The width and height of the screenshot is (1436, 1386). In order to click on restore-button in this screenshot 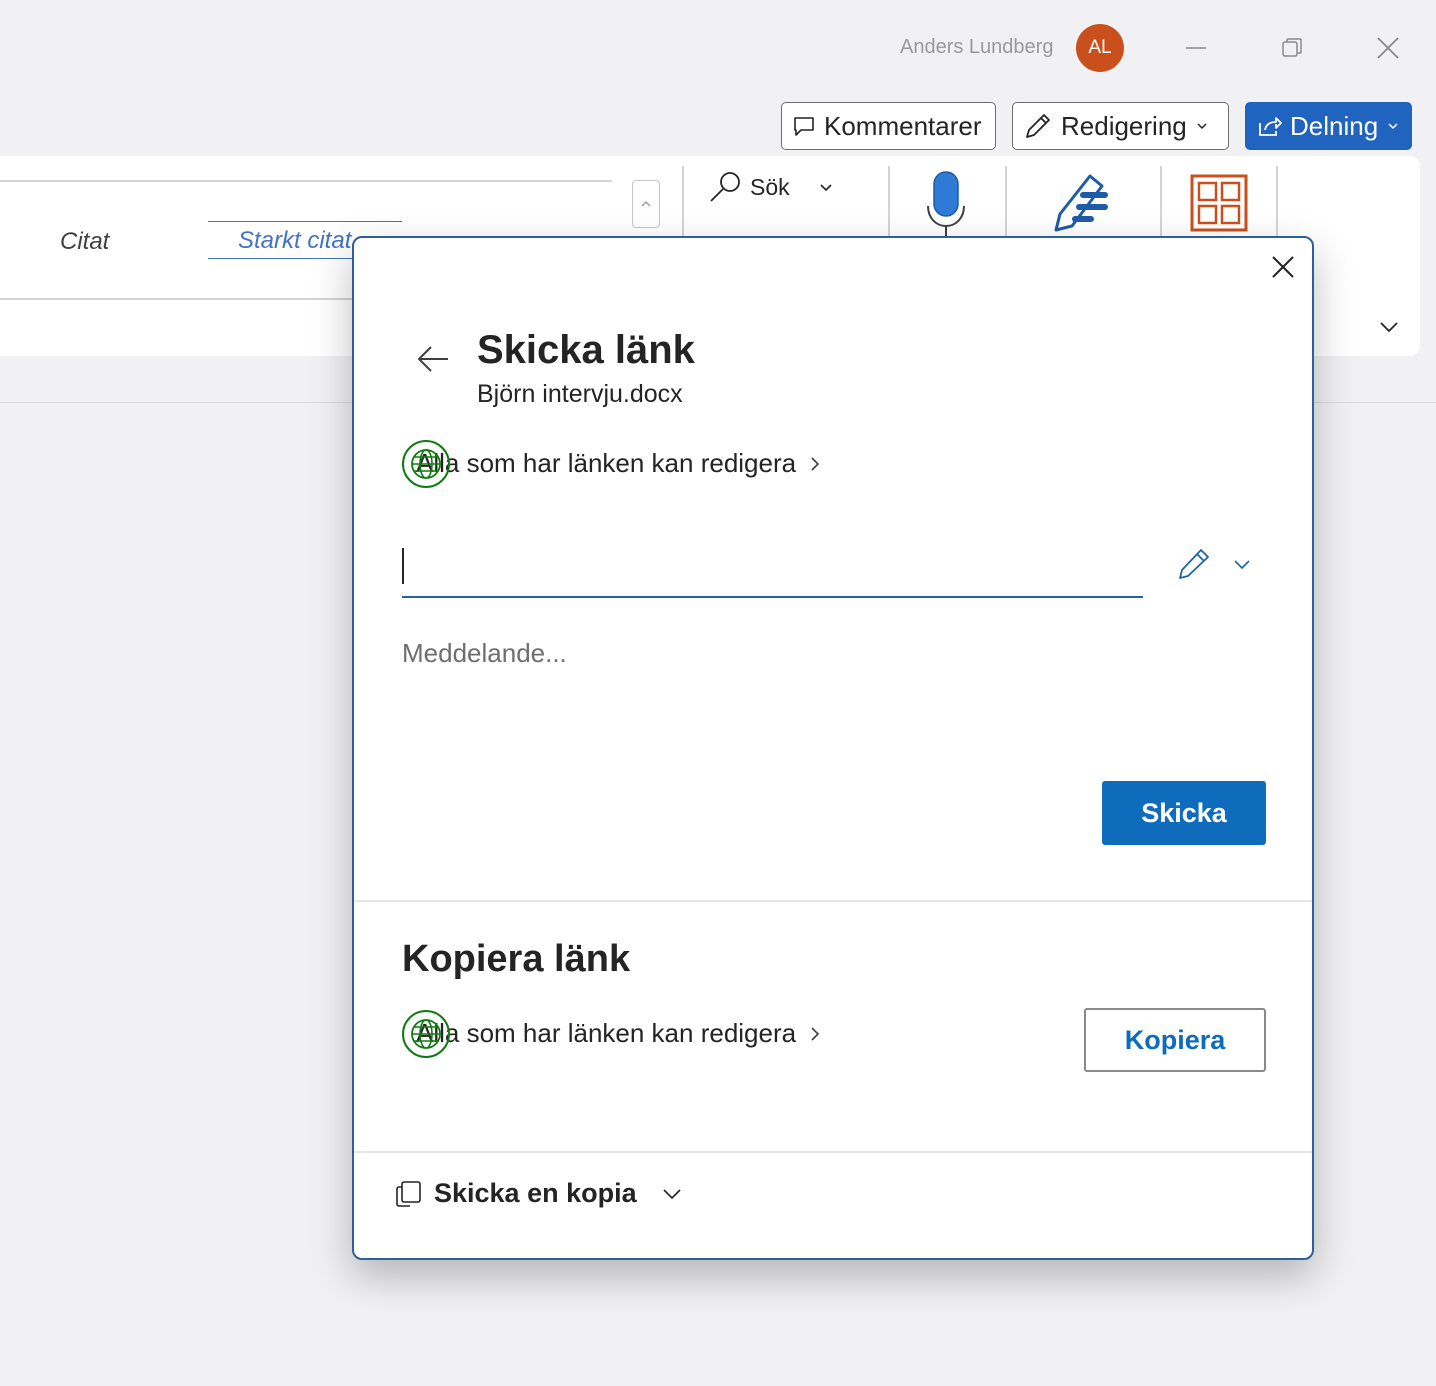, I will do `click(1292, 48)`.